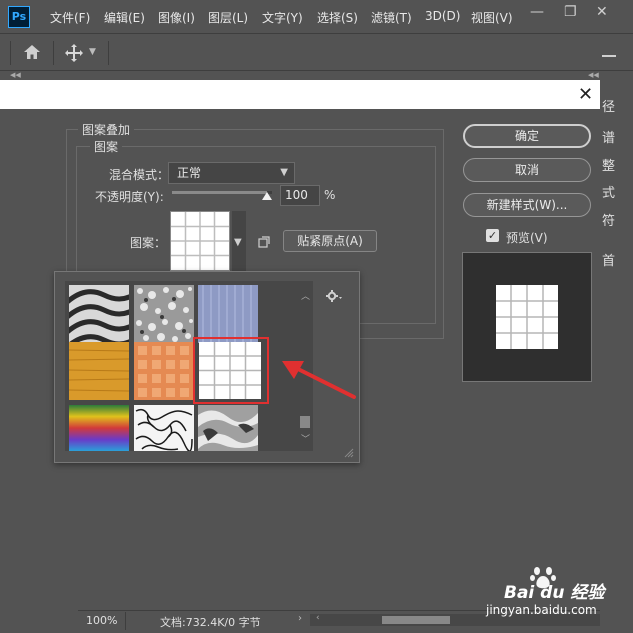 The height and width of the screenshot is (633, 633). Describe the element at coordinates (492, 235) in the screenshot. I see `preview-checkbox: ✓` at that location.